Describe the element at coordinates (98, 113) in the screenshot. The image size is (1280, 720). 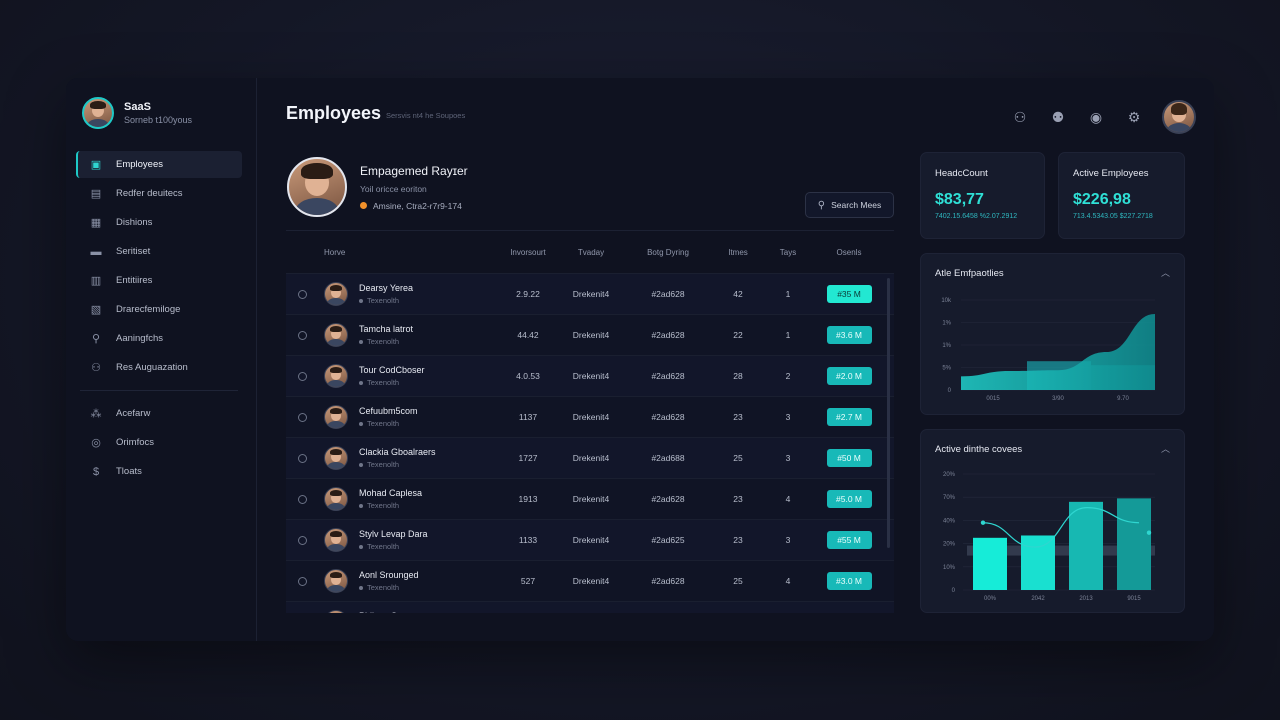
I see `brand-avatar` at that location.